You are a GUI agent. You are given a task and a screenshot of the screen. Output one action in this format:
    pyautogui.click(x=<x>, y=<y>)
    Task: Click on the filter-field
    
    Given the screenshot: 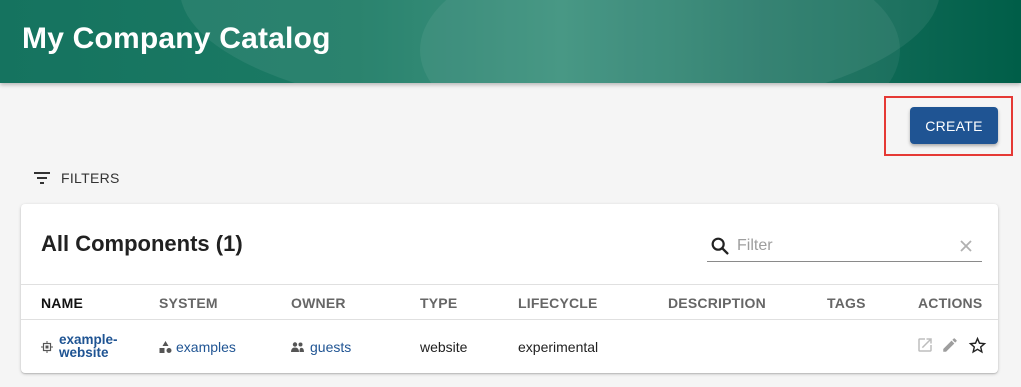 What is the action you would take?
    pyautogui.click(x=844, y=246)
    